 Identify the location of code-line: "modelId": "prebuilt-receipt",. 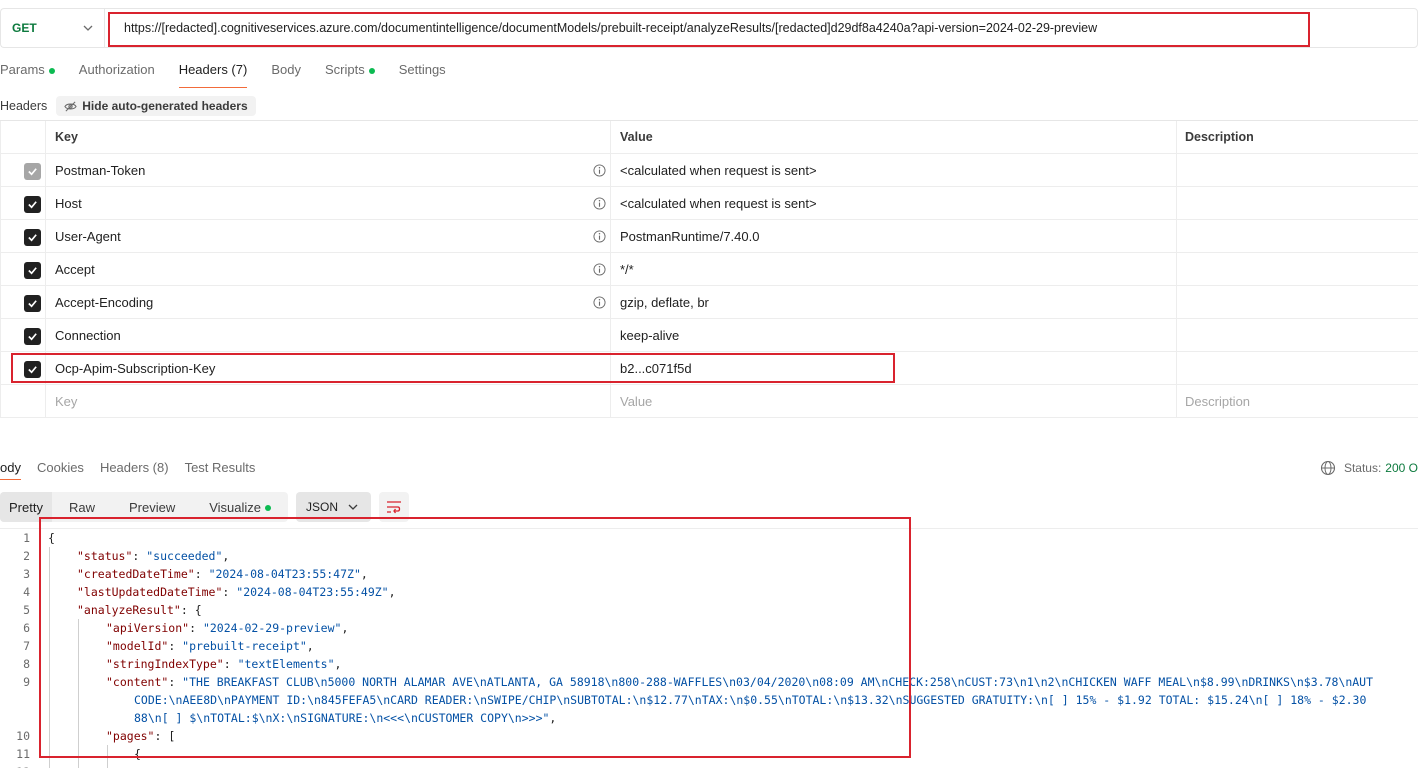
(210, 646).